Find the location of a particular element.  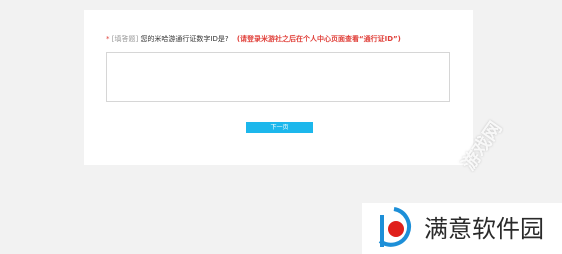

brand-text: 满意软件园 is located at coordinates (484, 229).